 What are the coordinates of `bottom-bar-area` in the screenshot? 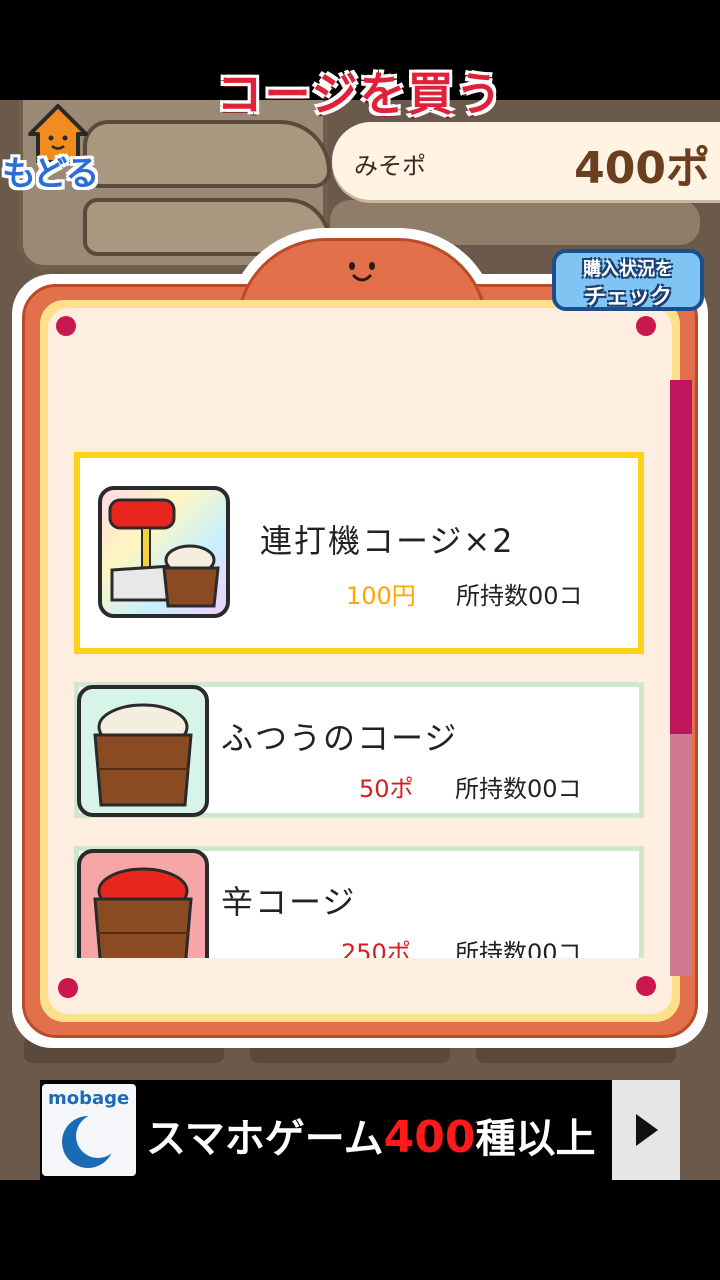 It's located at (360, 1230).